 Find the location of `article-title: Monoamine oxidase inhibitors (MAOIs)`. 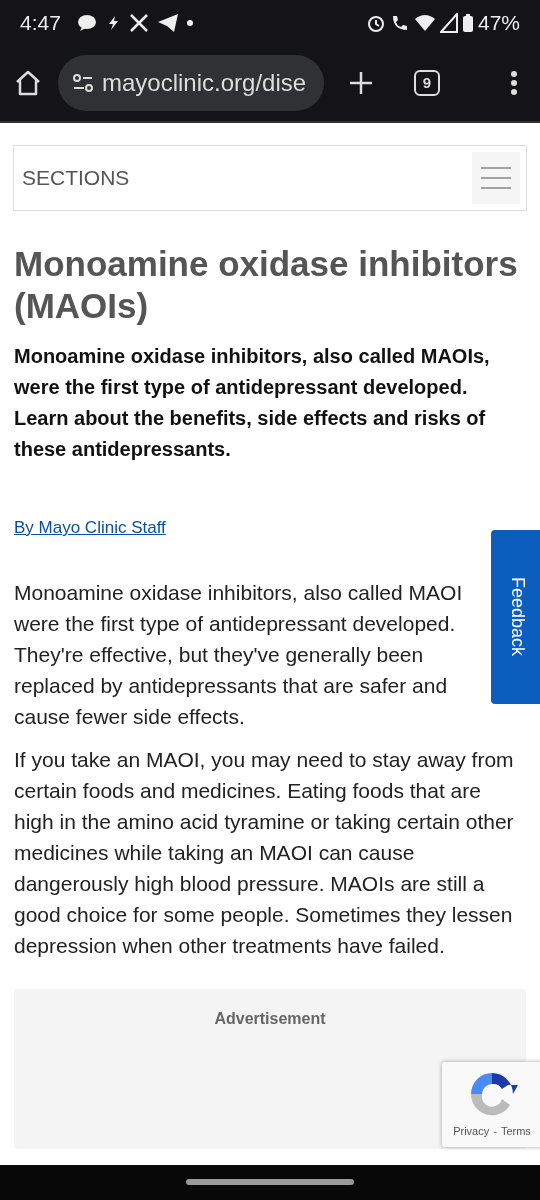

article-title: Monoamine oxidase inhibitors (MAOIs) is located at coordinates (266, 285).